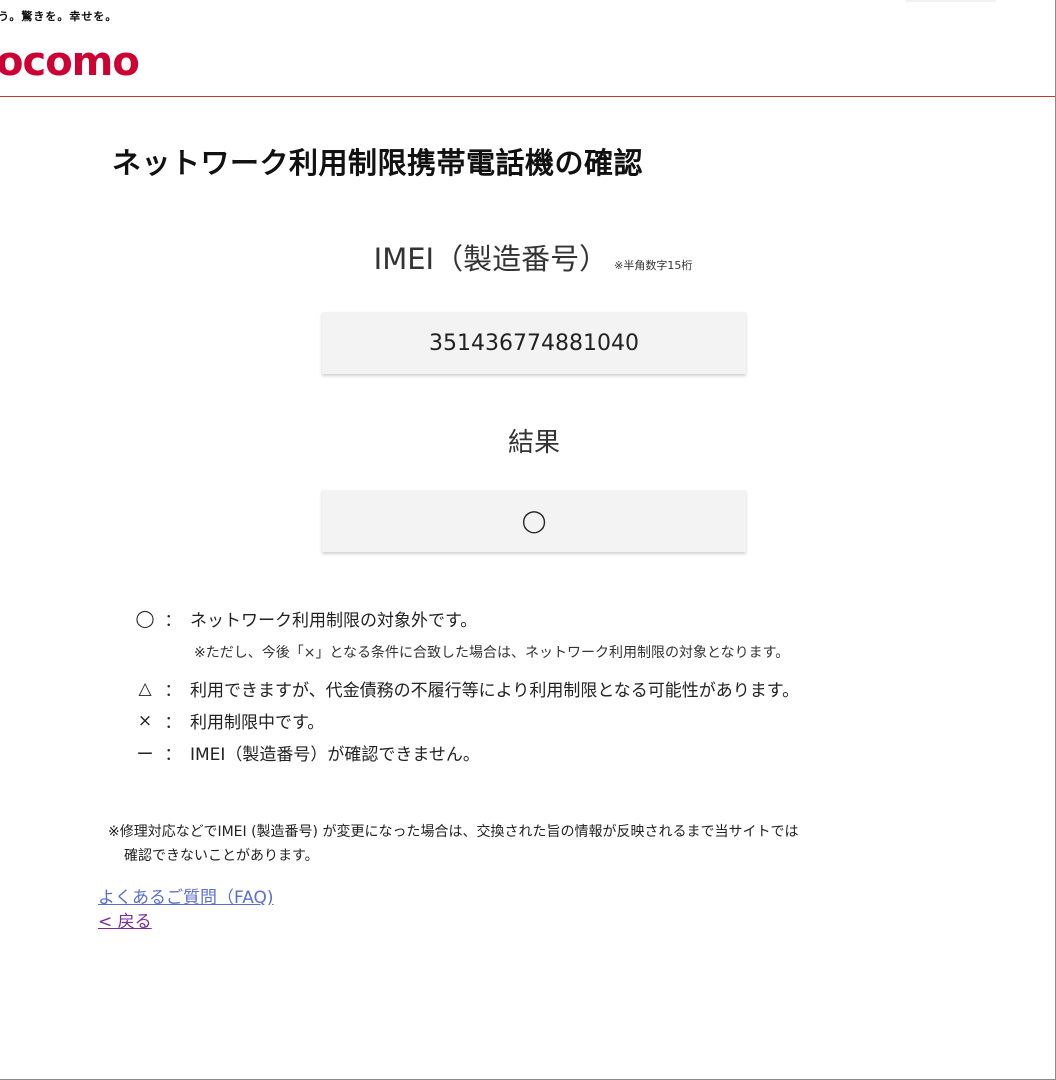 The width and height of the screenshot is (1056, 1080). Describe the element at coordinates (653, 265) in the screenshot. I see `imei-note: ※半角数字15桁` at that location.